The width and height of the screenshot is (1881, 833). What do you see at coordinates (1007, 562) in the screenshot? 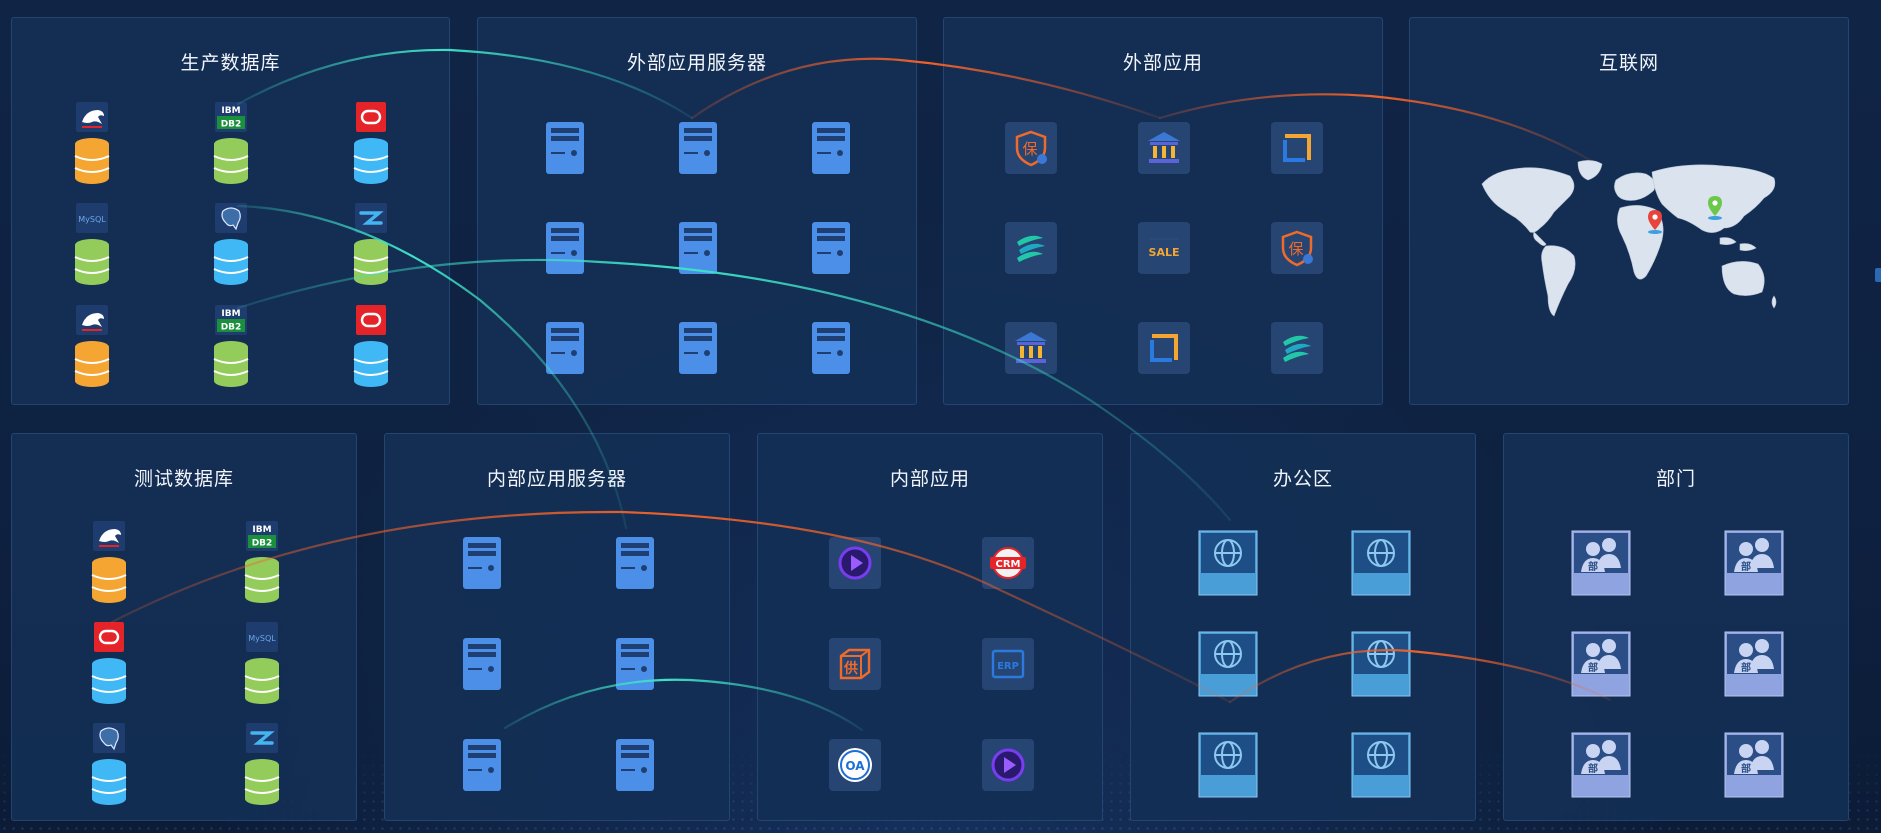
I see `crm-icon: CRM` at bounding box center [1007, 562].